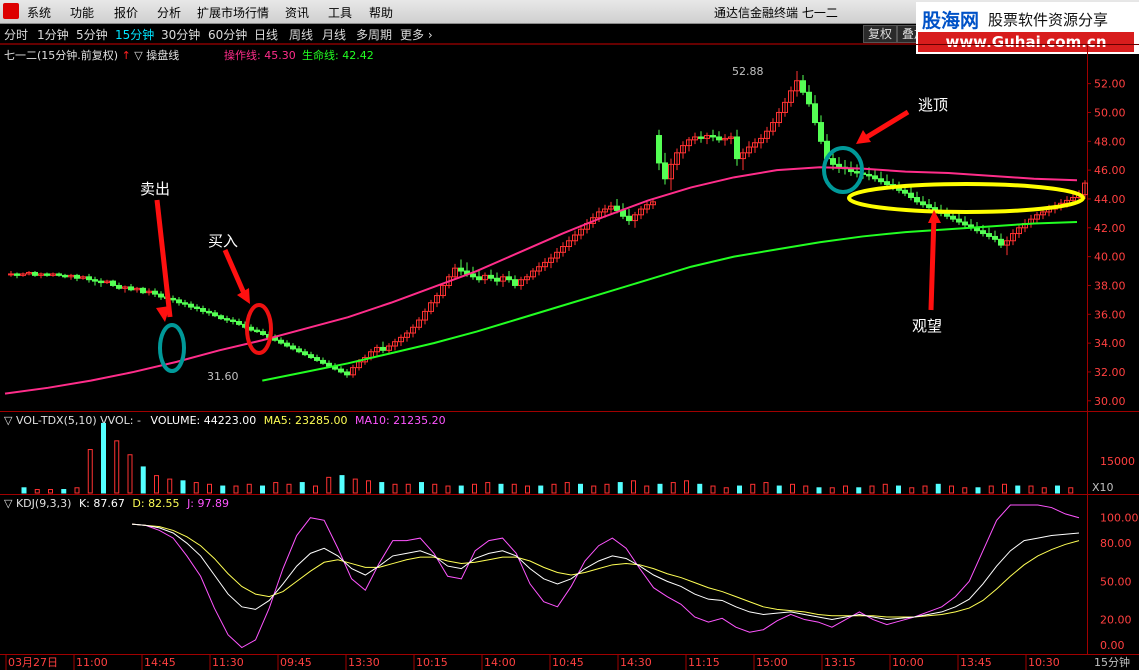 The height and width of the screenshot is (670, 1139). Describe the element at coordinates (92, 34) in the screenshot. I see `tab-5min: 5分钟` at that location.